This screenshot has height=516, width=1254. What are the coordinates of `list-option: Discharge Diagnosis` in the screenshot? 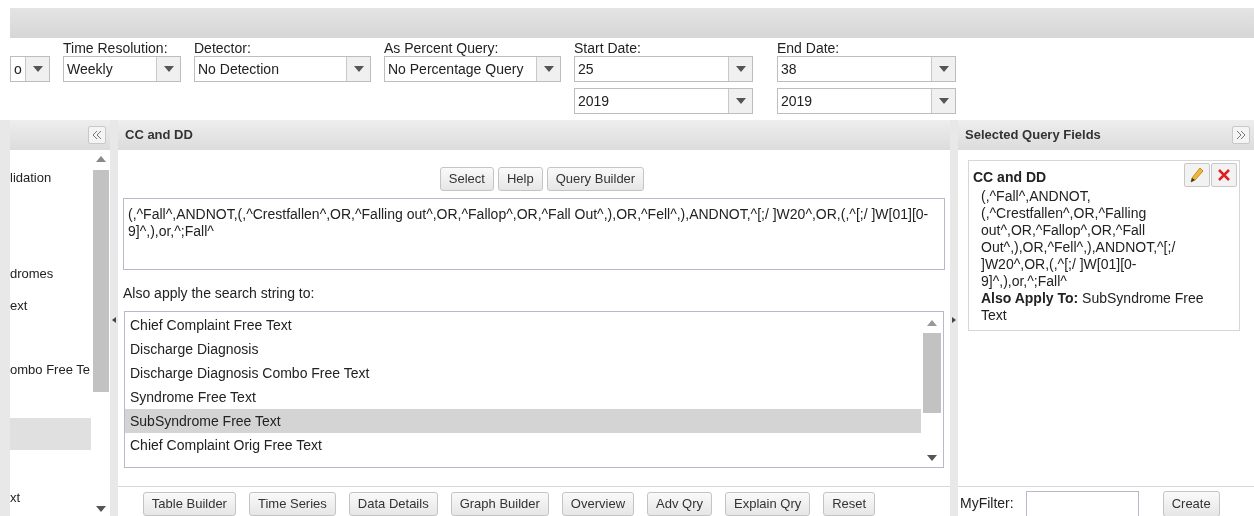 It's located at (523, 349).